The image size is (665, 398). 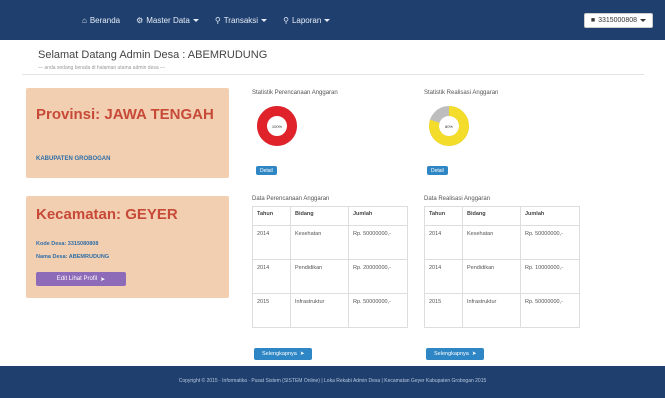 I want to click on table-row: 2014 Pendidikan Rp. 10000000,-, so click(x=502, y=276).